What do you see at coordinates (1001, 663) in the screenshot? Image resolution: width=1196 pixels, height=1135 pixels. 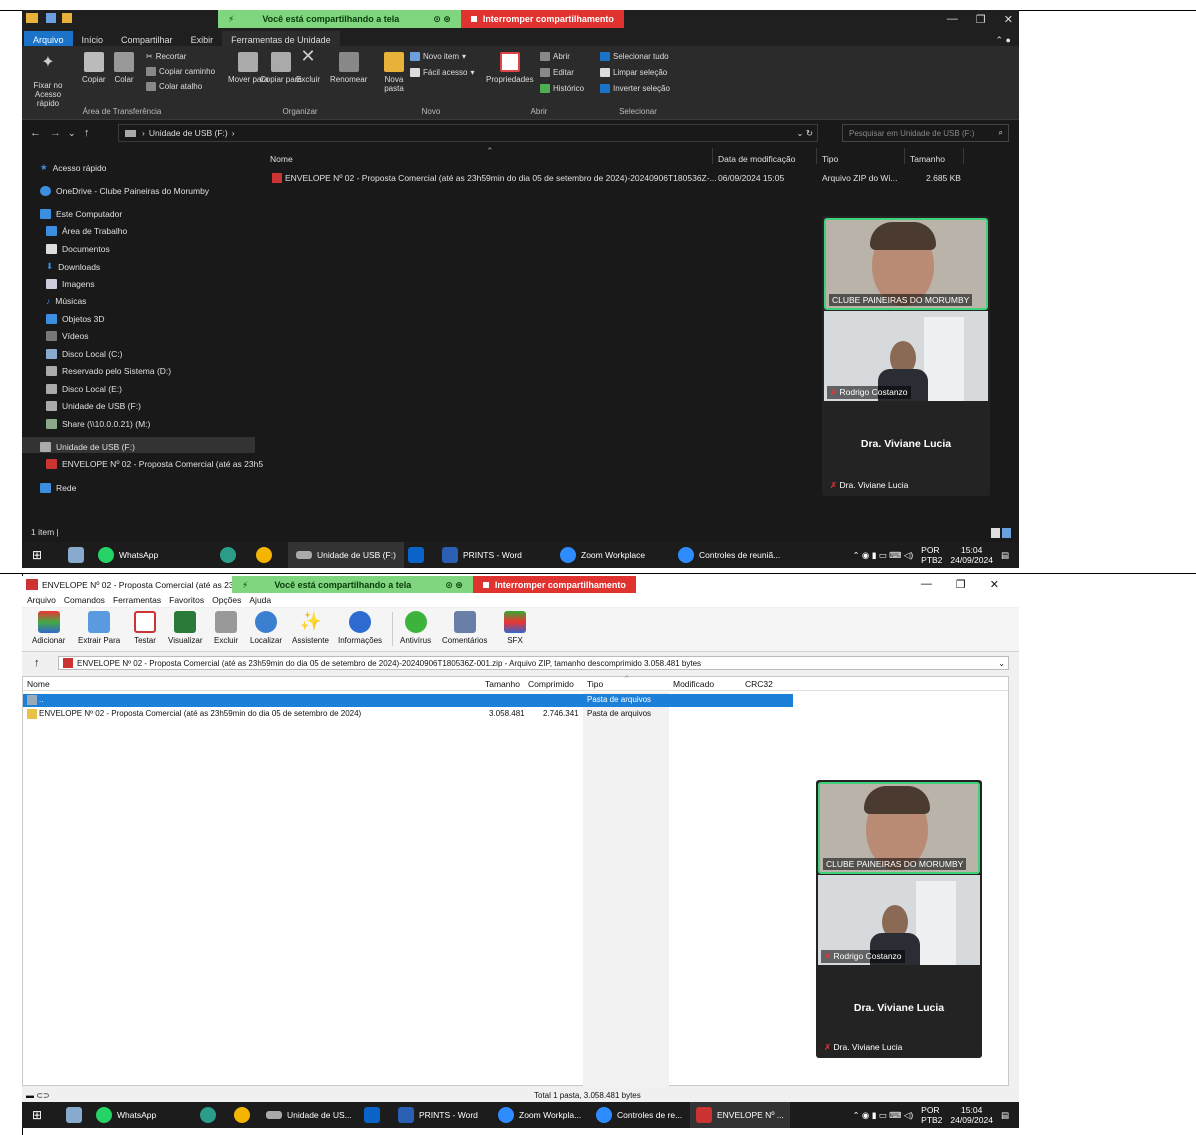 I see `dropdown-chevron-icon: ⌄` at bounding box center [1001, 663].